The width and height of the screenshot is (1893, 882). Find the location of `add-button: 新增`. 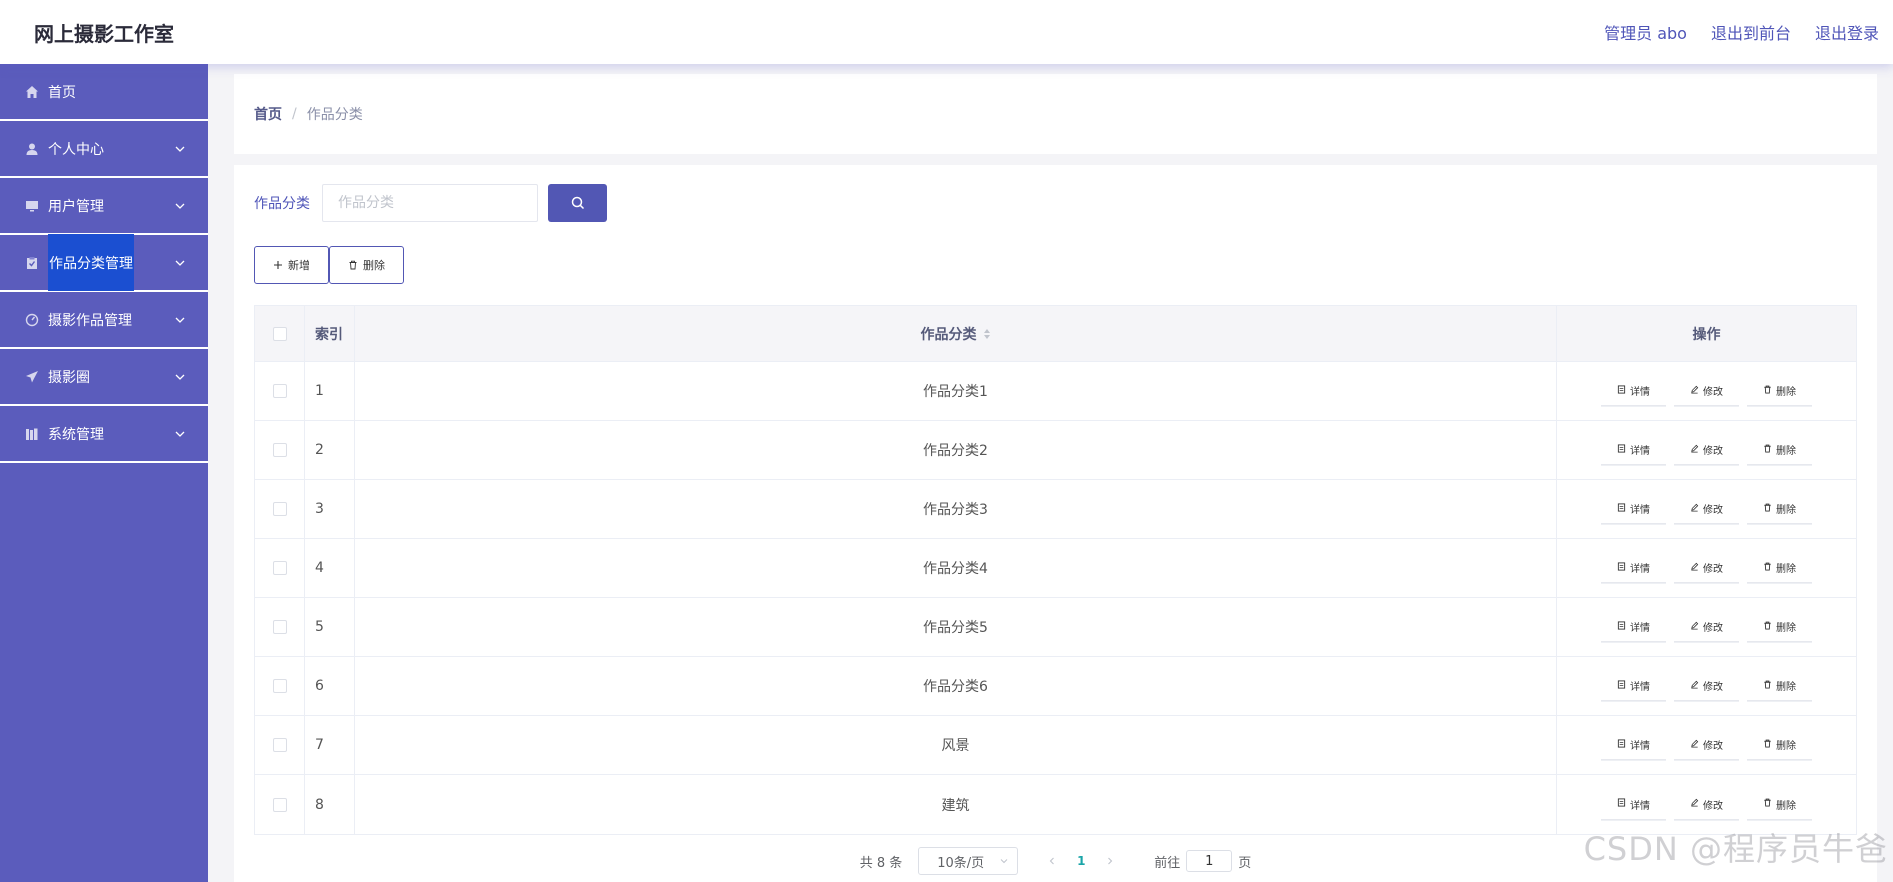

add-button: 新增 is located at coordinates (291, 265).